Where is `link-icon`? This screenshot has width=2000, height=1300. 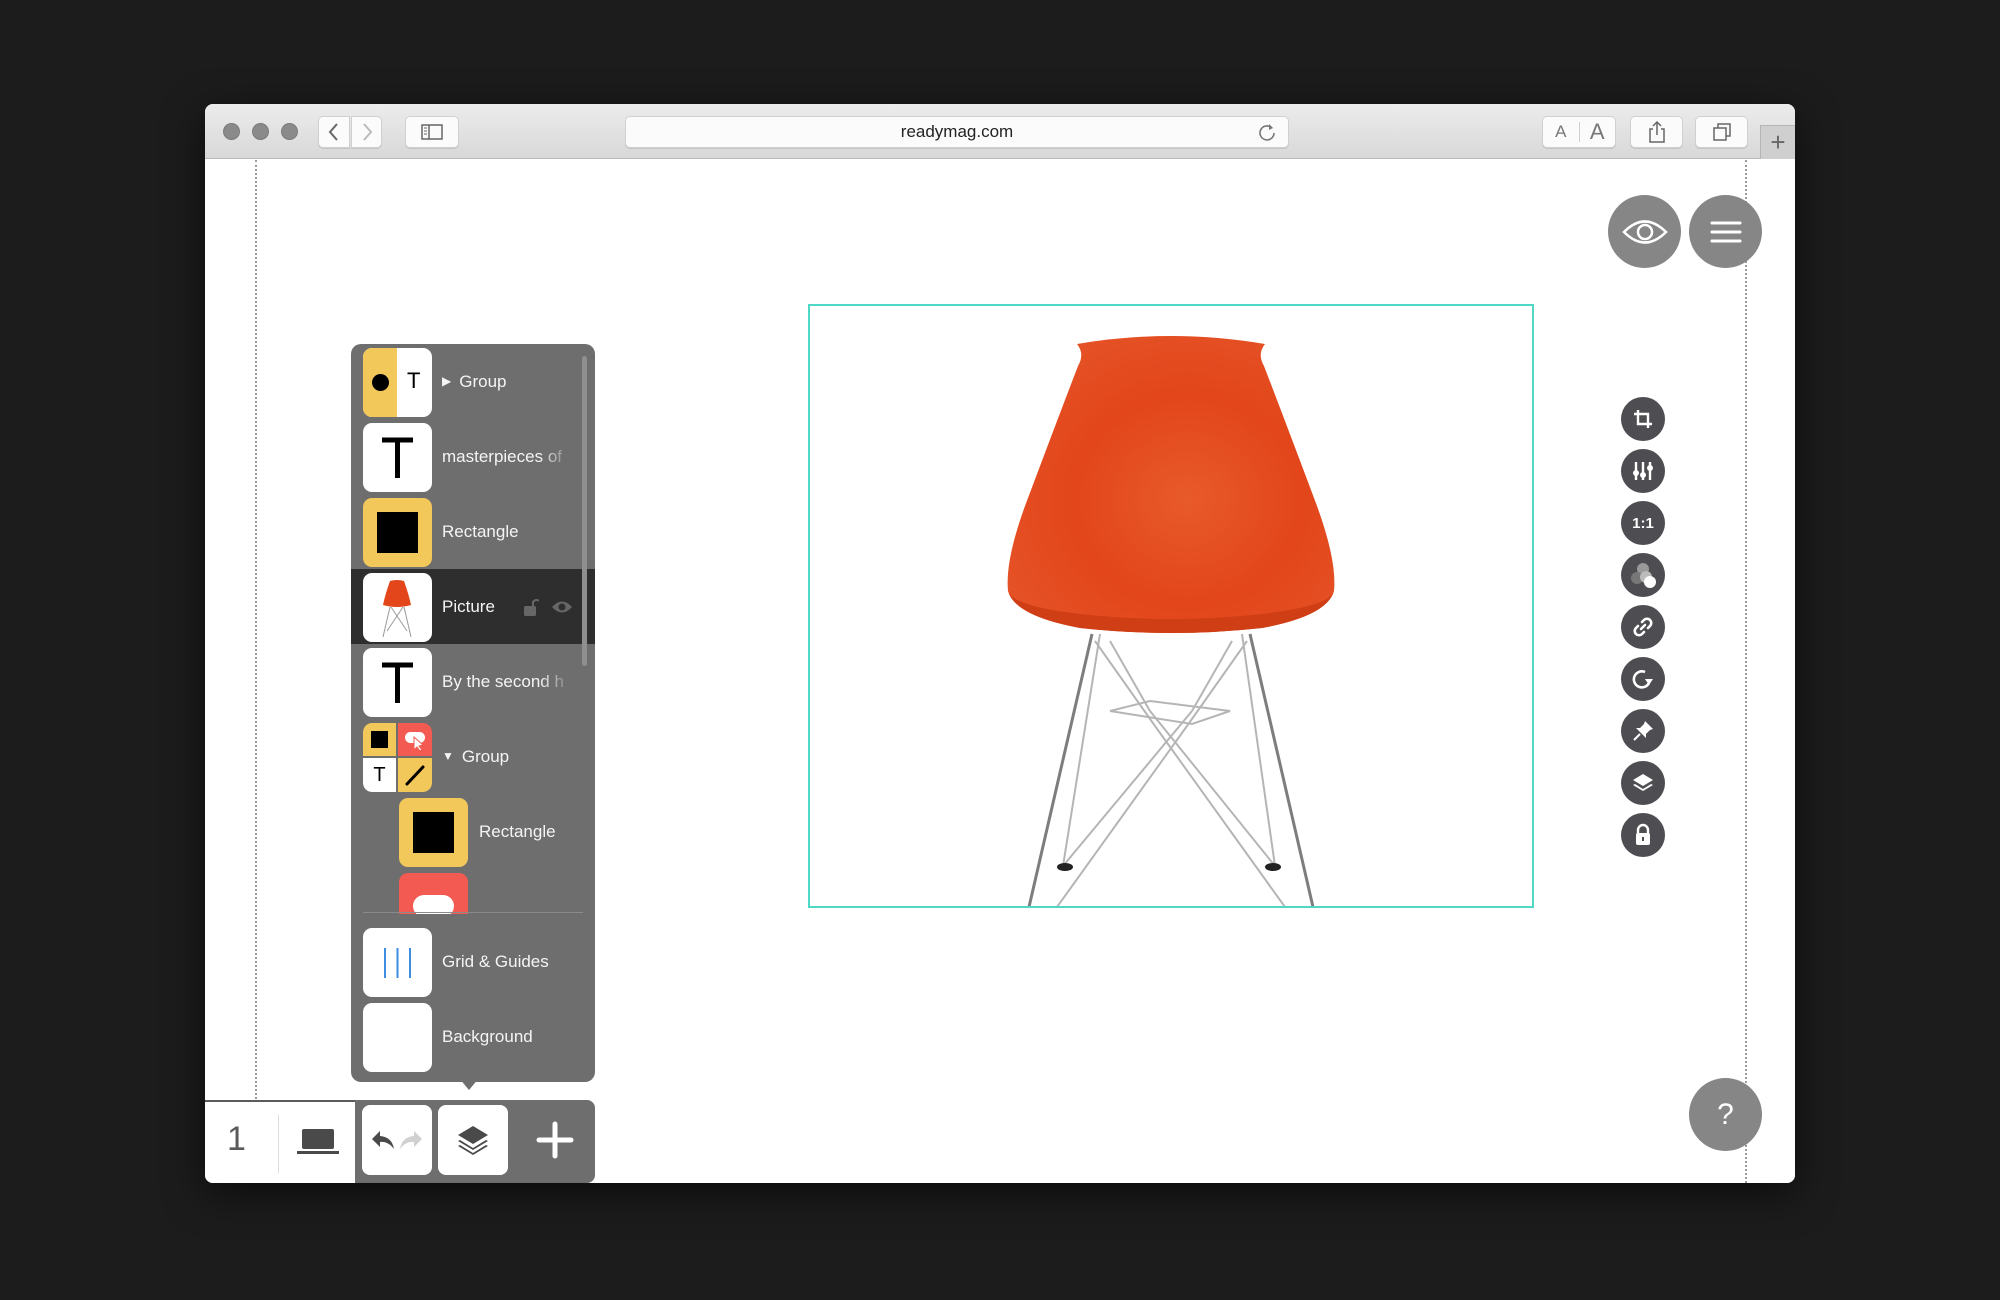
link-icon is located at coordinates (1643, 627).